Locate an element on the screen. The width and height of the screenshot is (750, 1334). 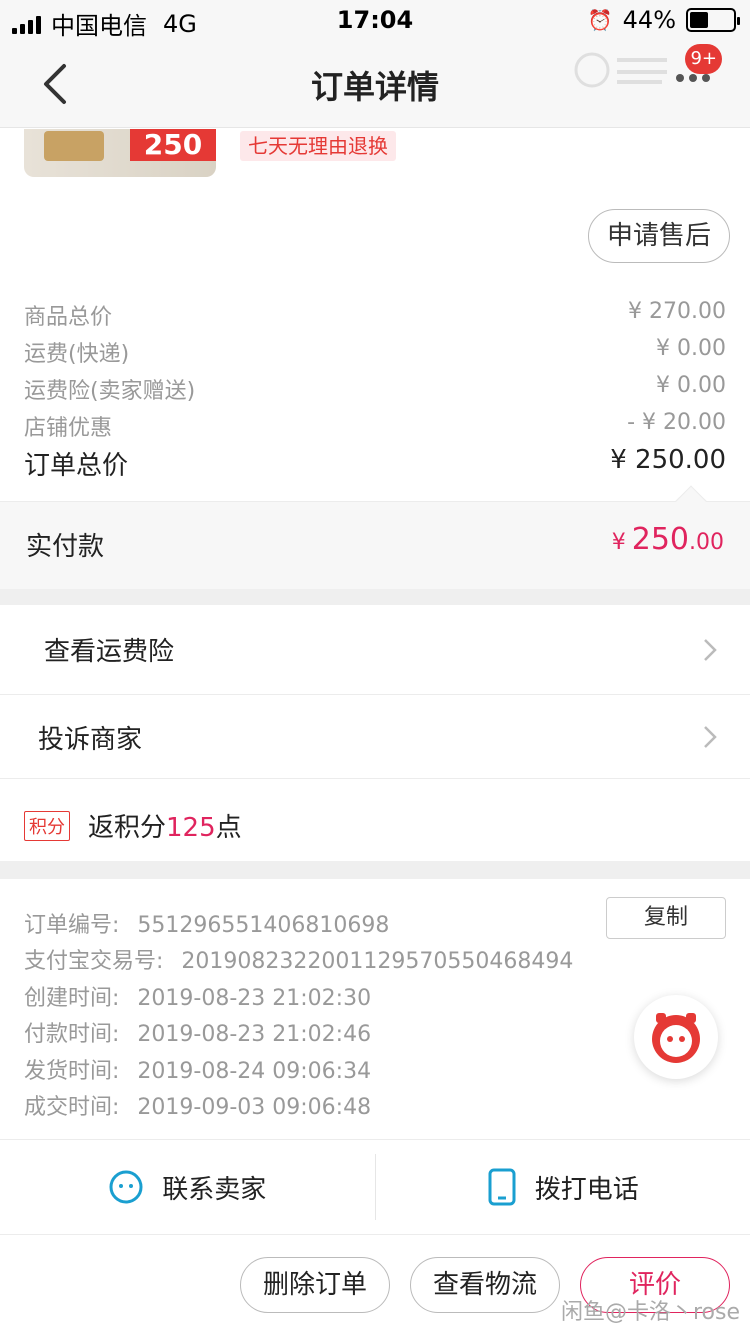
points-row: 积分 返积分125点 is located at coordinates (375, 820).